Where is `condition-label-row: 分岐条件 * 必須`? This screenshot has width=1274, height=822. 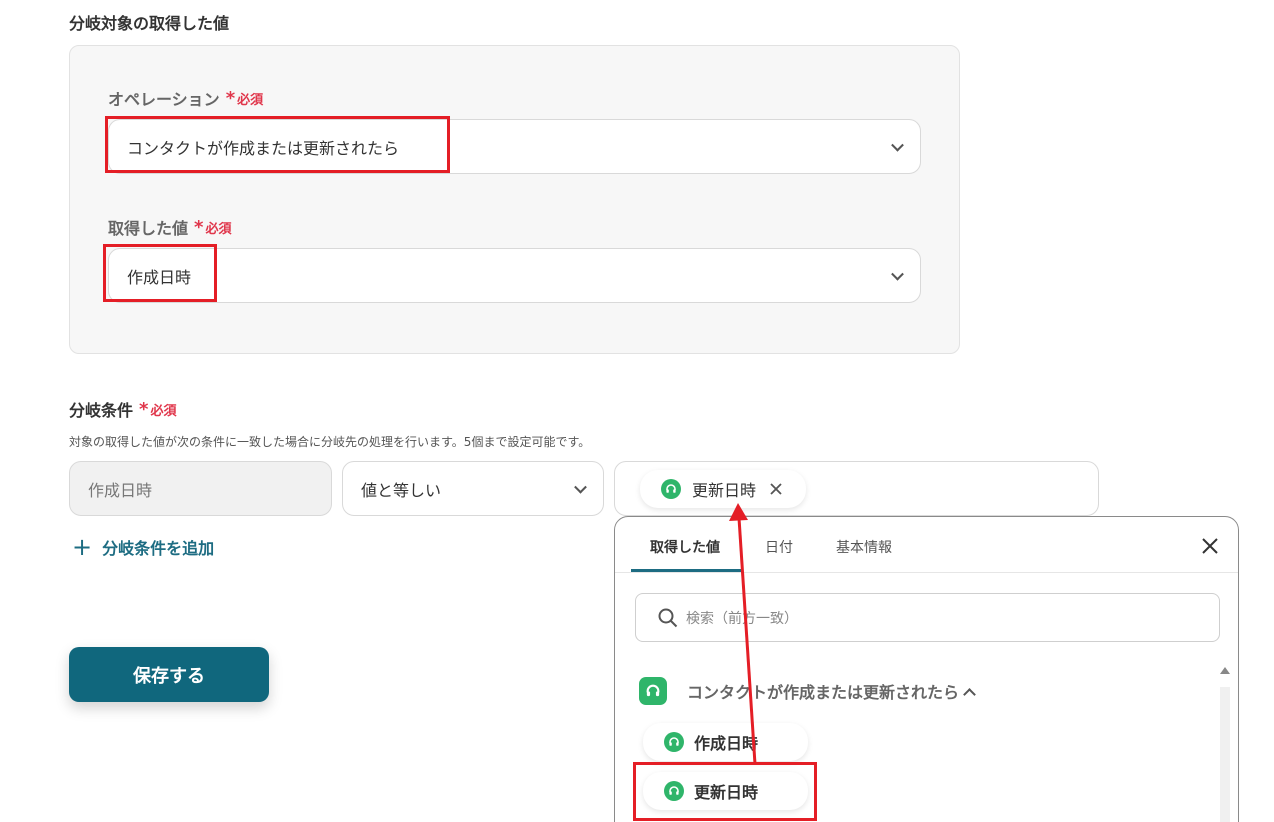
condition-label-row: 分岐条件 * 必須 is located at coordinates (122, 409).